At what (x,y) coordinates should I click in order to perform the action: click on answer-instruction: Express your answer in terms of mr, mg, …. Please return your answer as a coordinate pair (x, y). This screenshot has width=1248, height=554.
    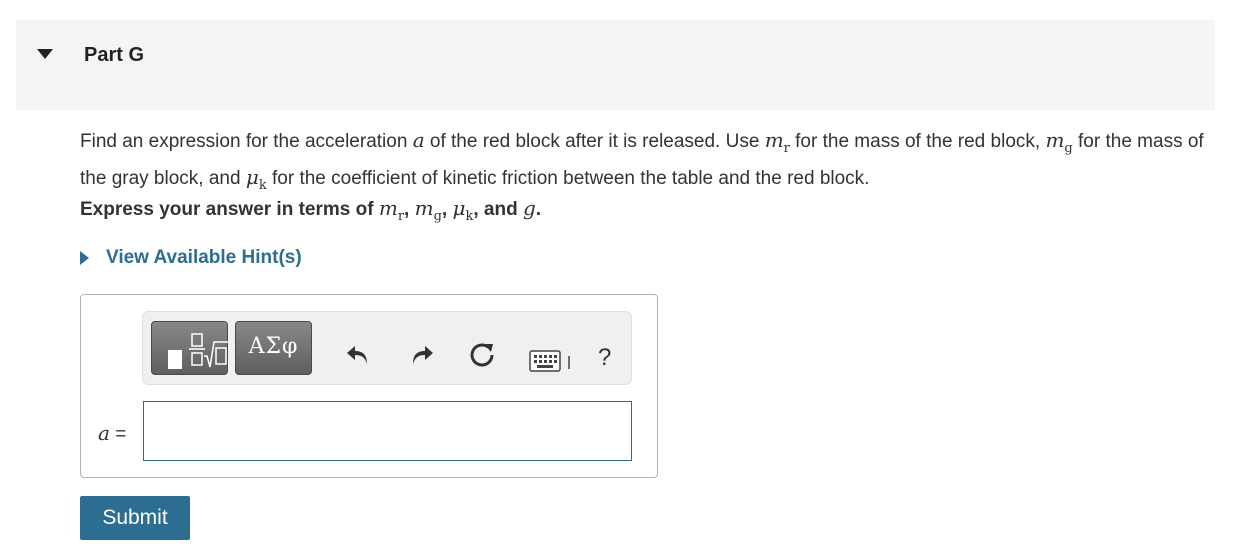
    Looking at the image, I should click on (311, 210).